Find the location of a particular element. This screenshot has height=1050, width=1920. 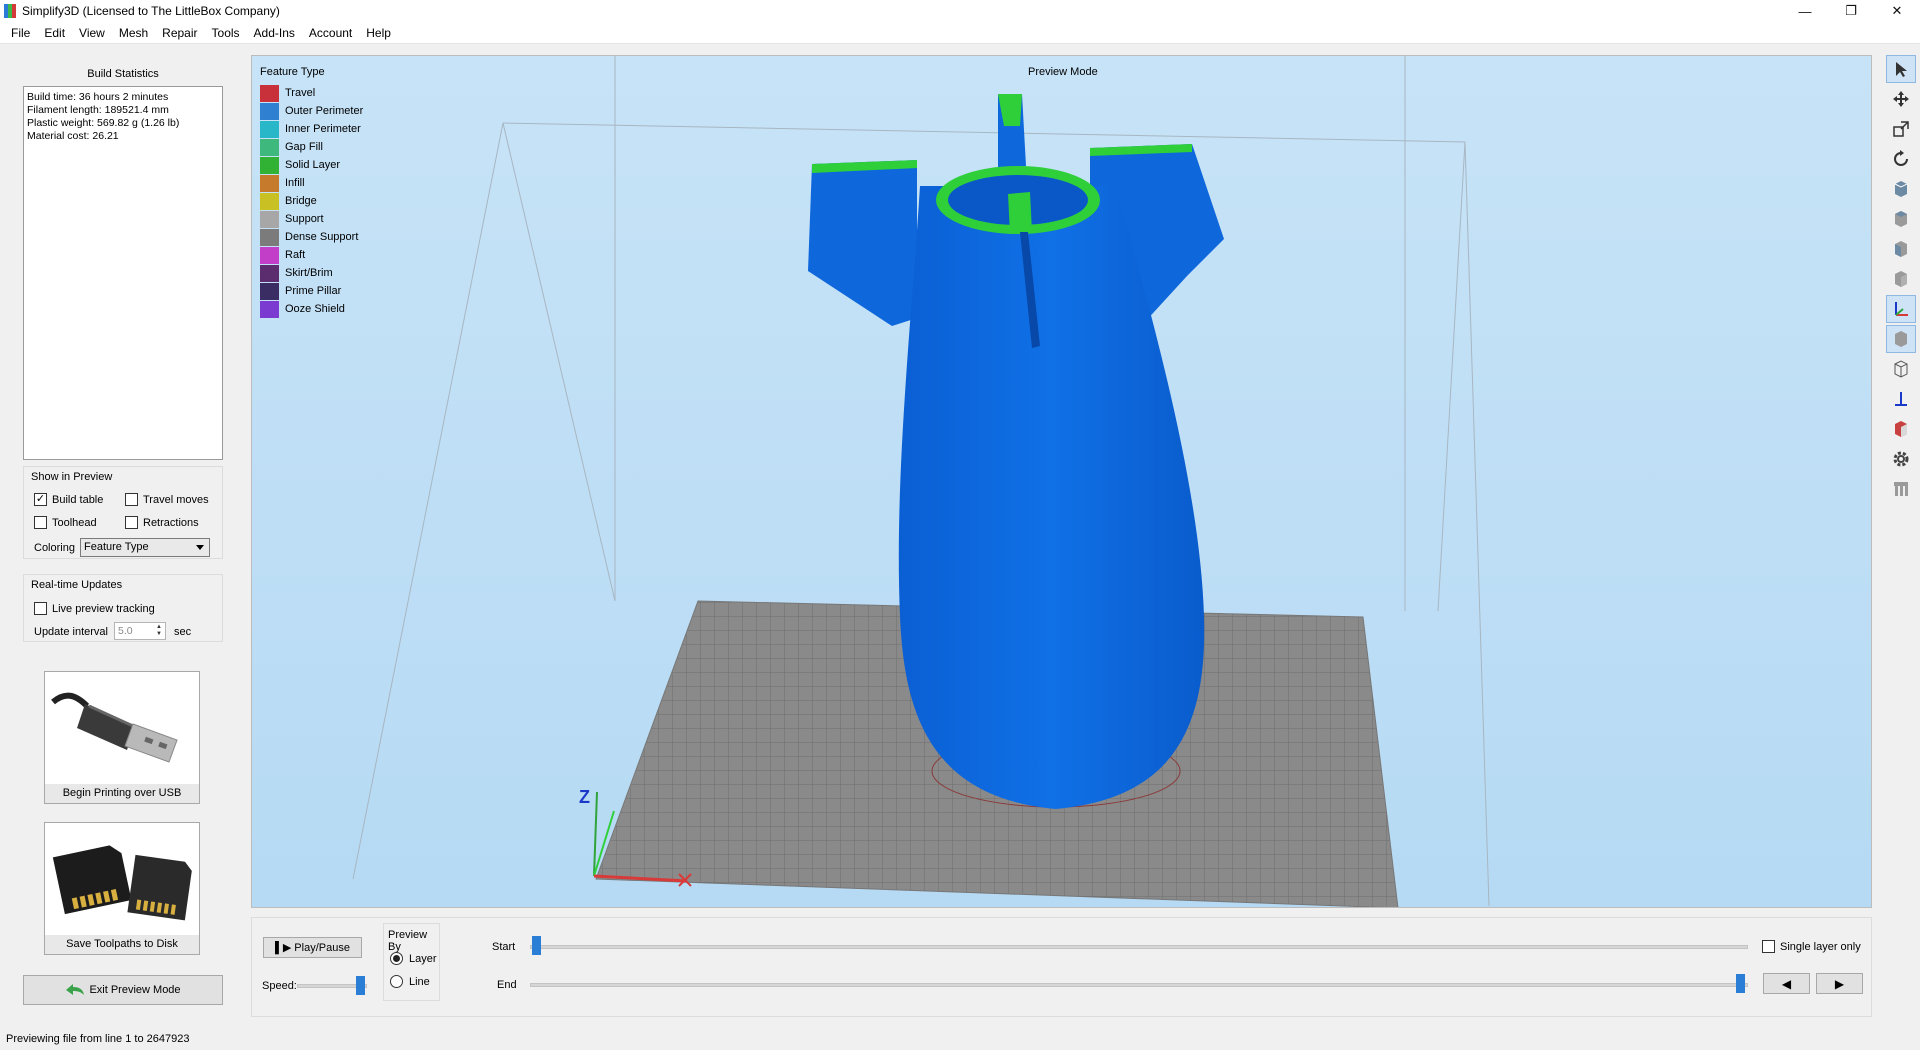

restore-button: ❐ is located at coordinates (1851, 11).